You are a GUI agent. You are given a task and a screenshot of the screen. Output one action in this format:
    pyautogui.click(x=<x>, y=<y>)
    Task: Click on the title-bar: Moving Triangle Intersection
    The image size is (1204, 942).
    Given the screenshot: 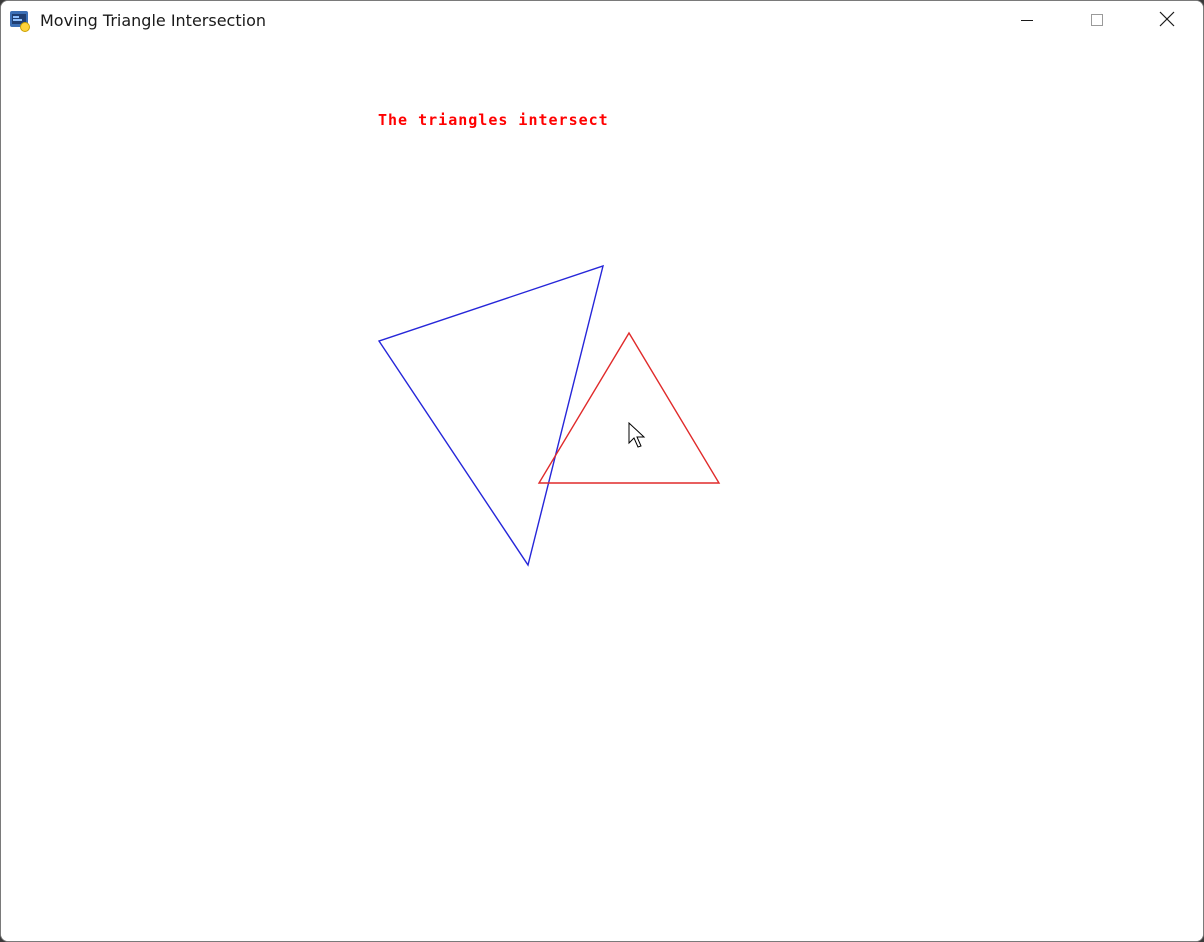 What is the action you would take?
    pyautogui.click(x=602, y=21)
    